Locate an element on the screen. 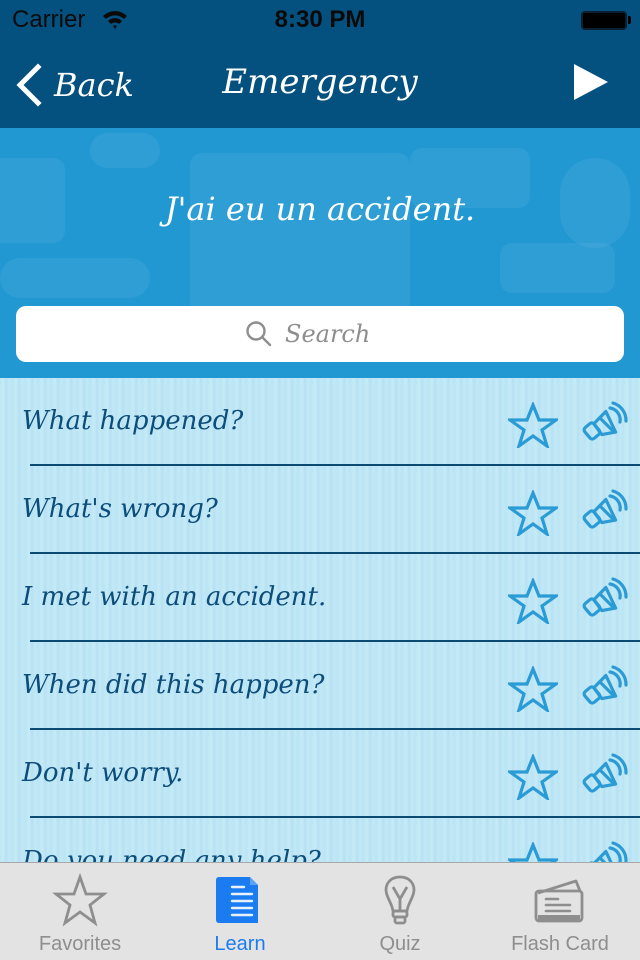  tab-bar: Favorites Learn Quiz Flash Card is located at coordinates (320, 911).